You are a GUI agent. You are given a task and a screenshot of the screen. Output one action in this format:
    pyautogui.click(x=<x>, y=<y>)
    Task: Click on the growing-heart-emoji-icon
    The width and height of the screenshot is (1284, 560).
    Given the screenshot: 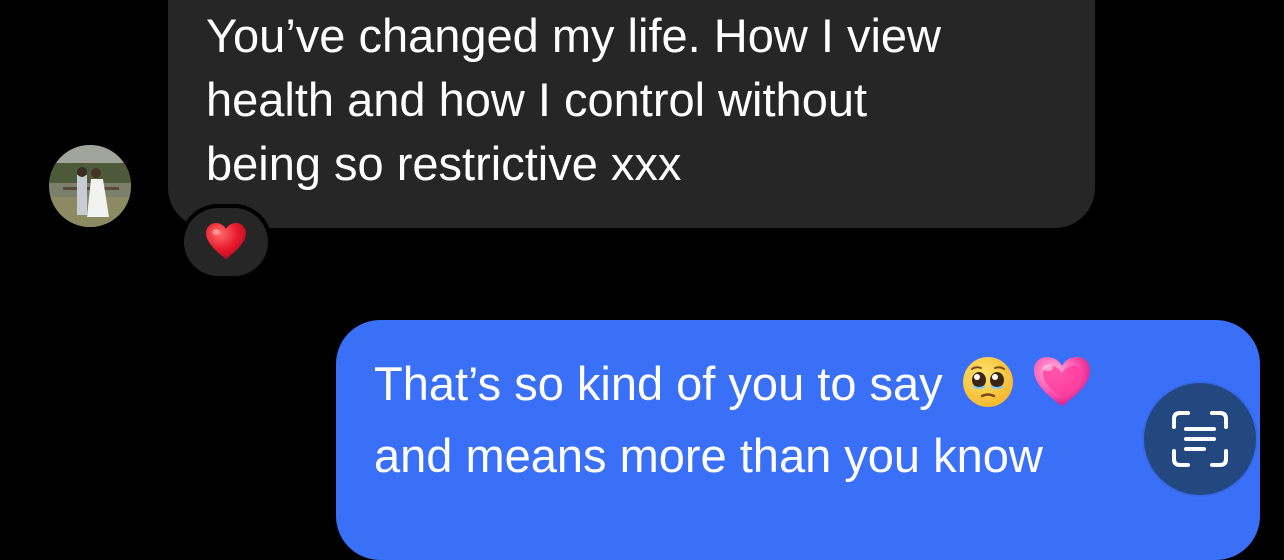 What is the action you would take?
    pyautogui.click(x=1062, y=390)
    